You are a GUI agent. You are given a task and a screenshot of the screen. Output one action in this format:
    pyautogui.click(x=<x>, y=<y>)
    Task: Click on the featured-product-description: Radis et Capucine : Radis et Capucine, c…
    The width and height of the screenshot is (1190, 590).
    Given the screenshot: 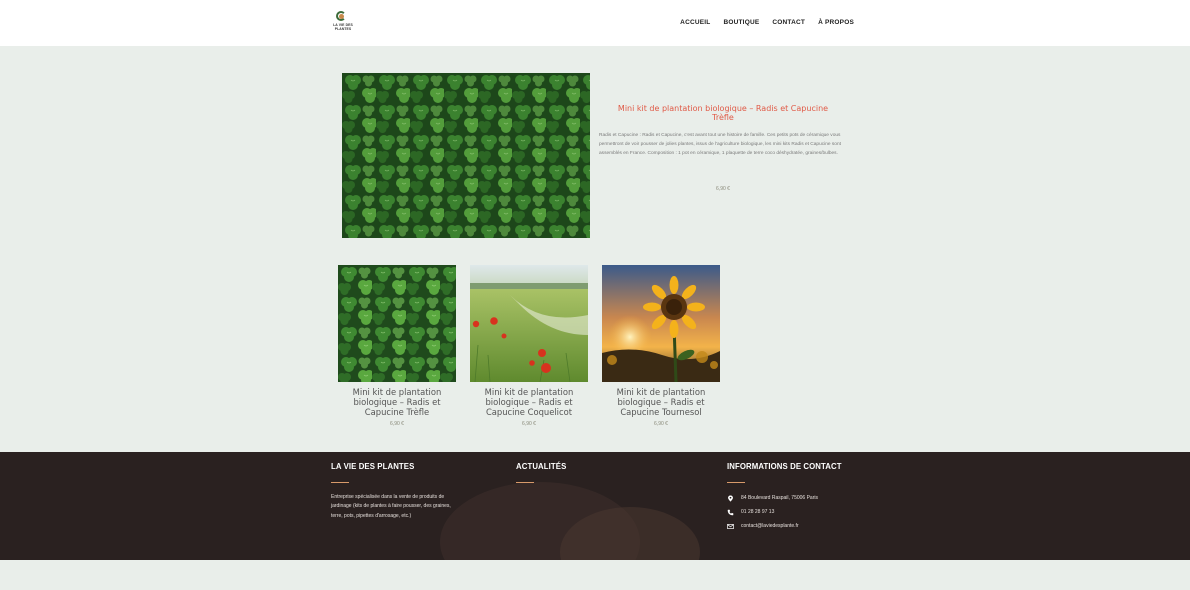 What is the action you would take?
    pyautogui.click(x=720, y=145)
    